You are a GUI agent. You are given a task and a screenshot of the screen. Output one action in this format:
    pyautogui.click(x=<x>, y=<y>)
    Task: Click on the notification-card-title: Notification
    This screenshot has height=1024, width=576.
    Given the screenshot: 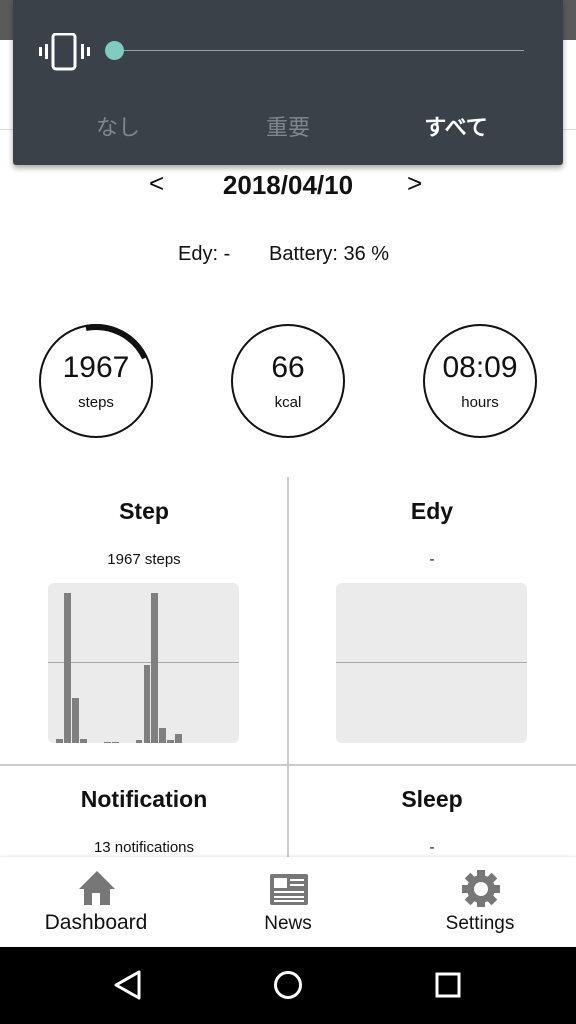 What is the action you would take?
    pyautogui.click(x=144, y=799)
    